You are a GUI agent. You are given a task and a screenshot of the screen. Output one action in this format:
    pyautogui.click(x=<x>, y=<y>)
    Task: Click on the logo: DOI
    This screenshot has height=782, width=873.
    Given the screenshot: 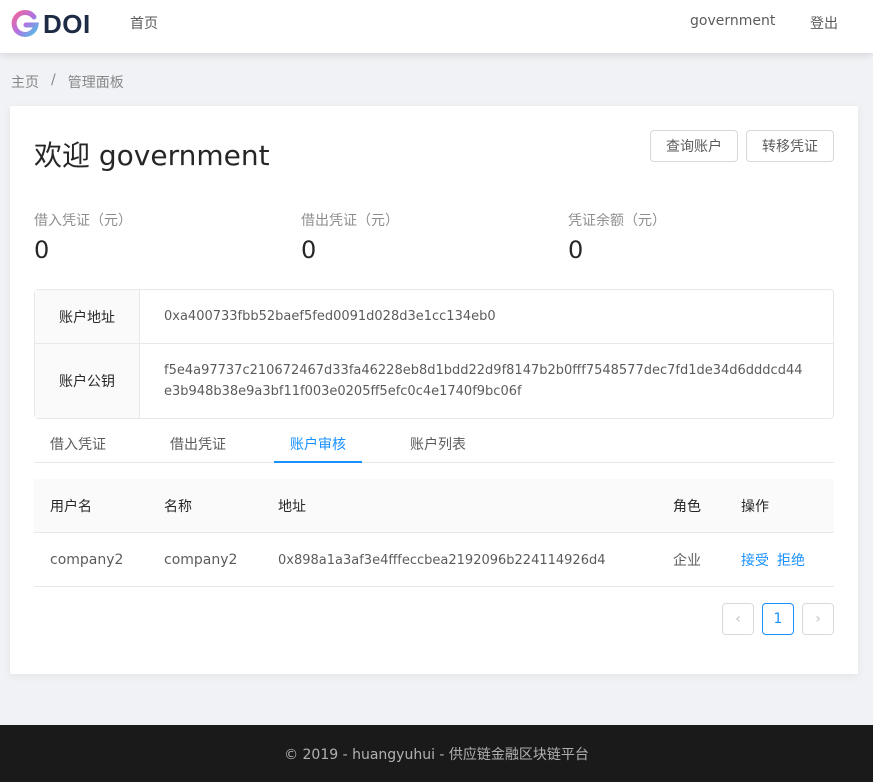 What is the action you would take?
    pyautogui.click(x=50, y=24)
    